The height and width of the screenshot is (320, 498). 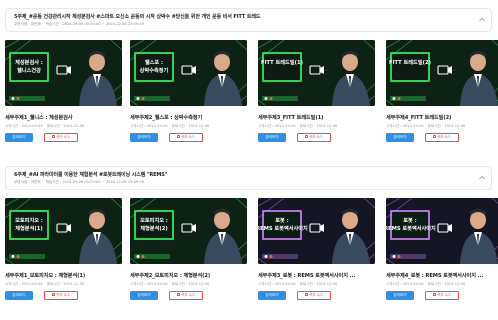 I want to click on lecture-title: 세부주제2_모토피지오 : 체형분석(2), so click(x=170, y=275).